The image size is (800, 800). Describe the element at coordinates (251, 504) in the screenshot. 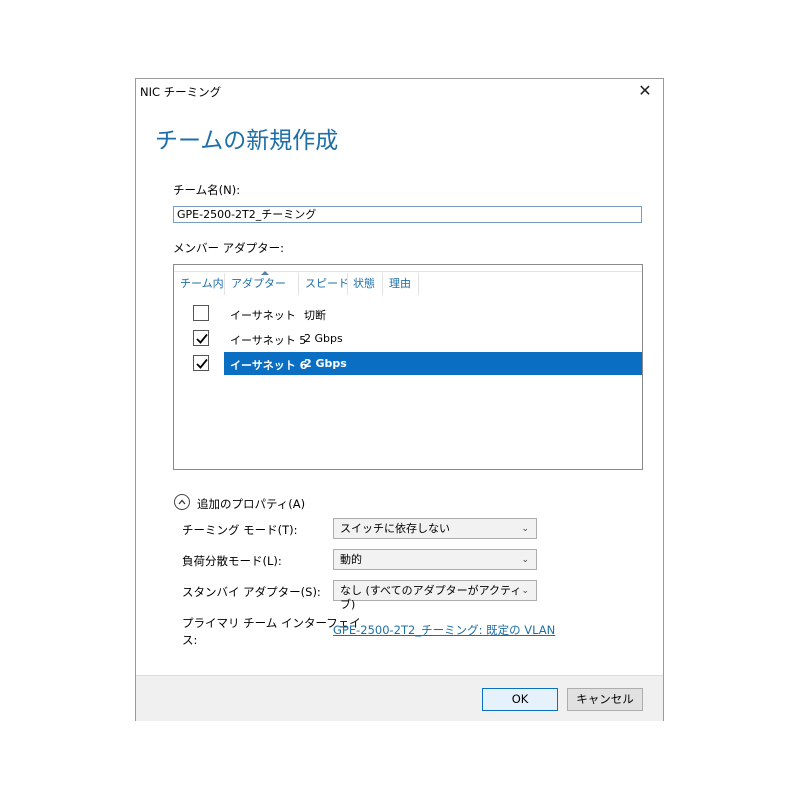

I see `additional-properties-label: 追加のプロパティ(A)` at that location.